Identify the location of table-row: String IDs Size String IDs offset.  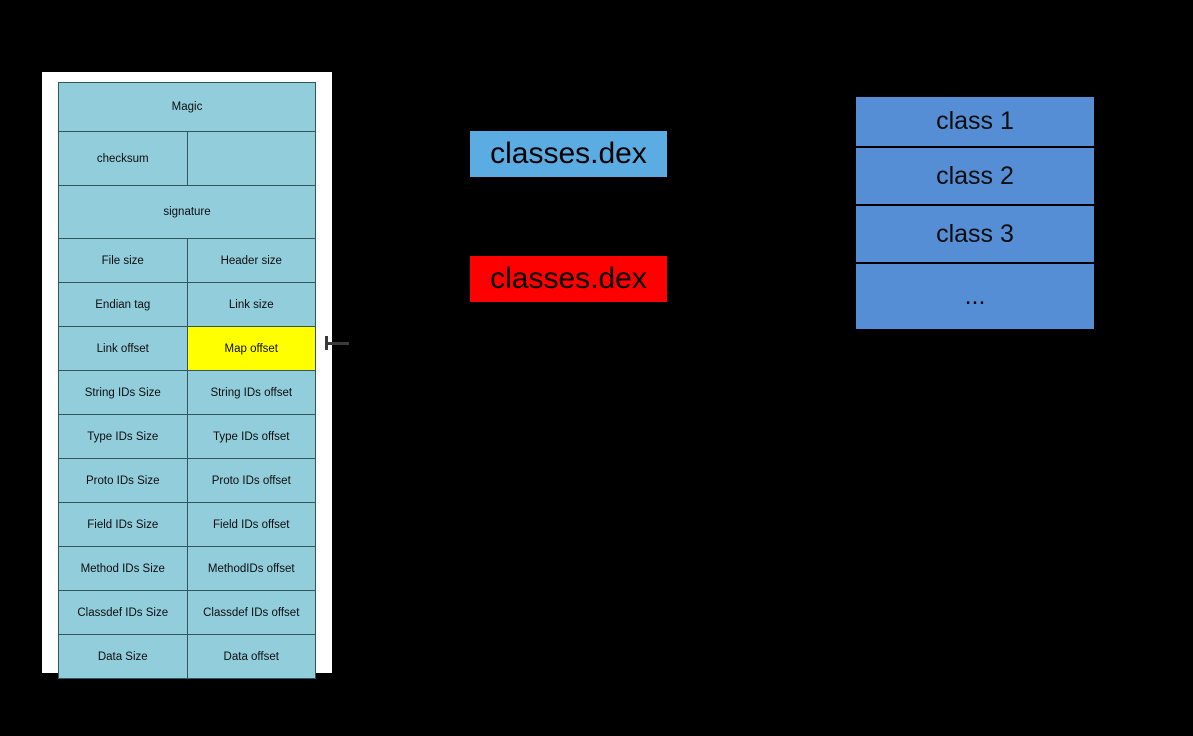
(187, 392).